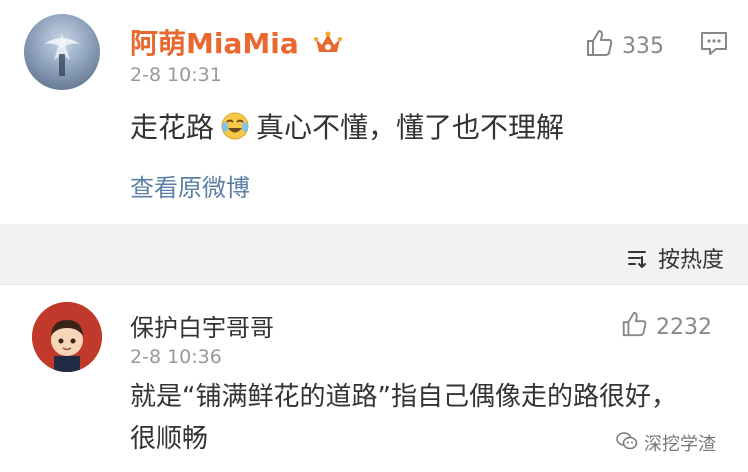  I want to click on post-content-part2: 真心不懂，懂了也不理解, so click(410, 127).